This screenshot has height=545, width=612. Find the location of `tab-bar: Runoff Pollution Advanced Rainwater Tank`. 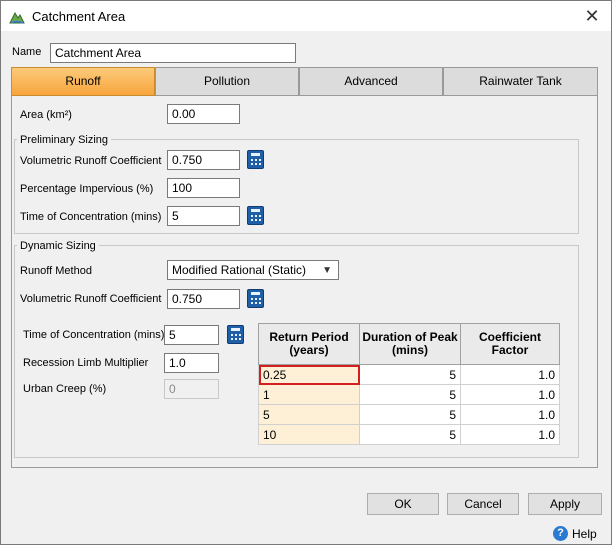

tab-bar: Runoff Pollution Advanced Rainwater Tank is located at coordinates (304, 81).